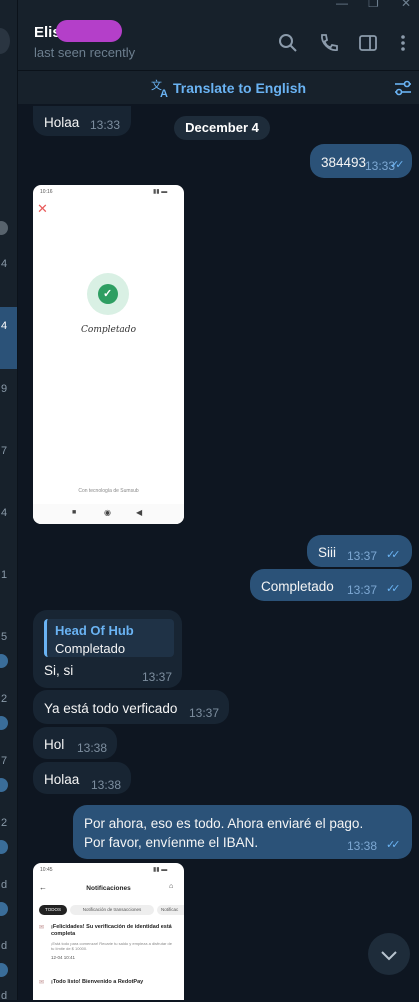 The height and width of the screenshot is (1002, 419). Describe the element at coordinates (75, 743) in the screenshot. I see `message-incoming: Hol 13:38` at that location.